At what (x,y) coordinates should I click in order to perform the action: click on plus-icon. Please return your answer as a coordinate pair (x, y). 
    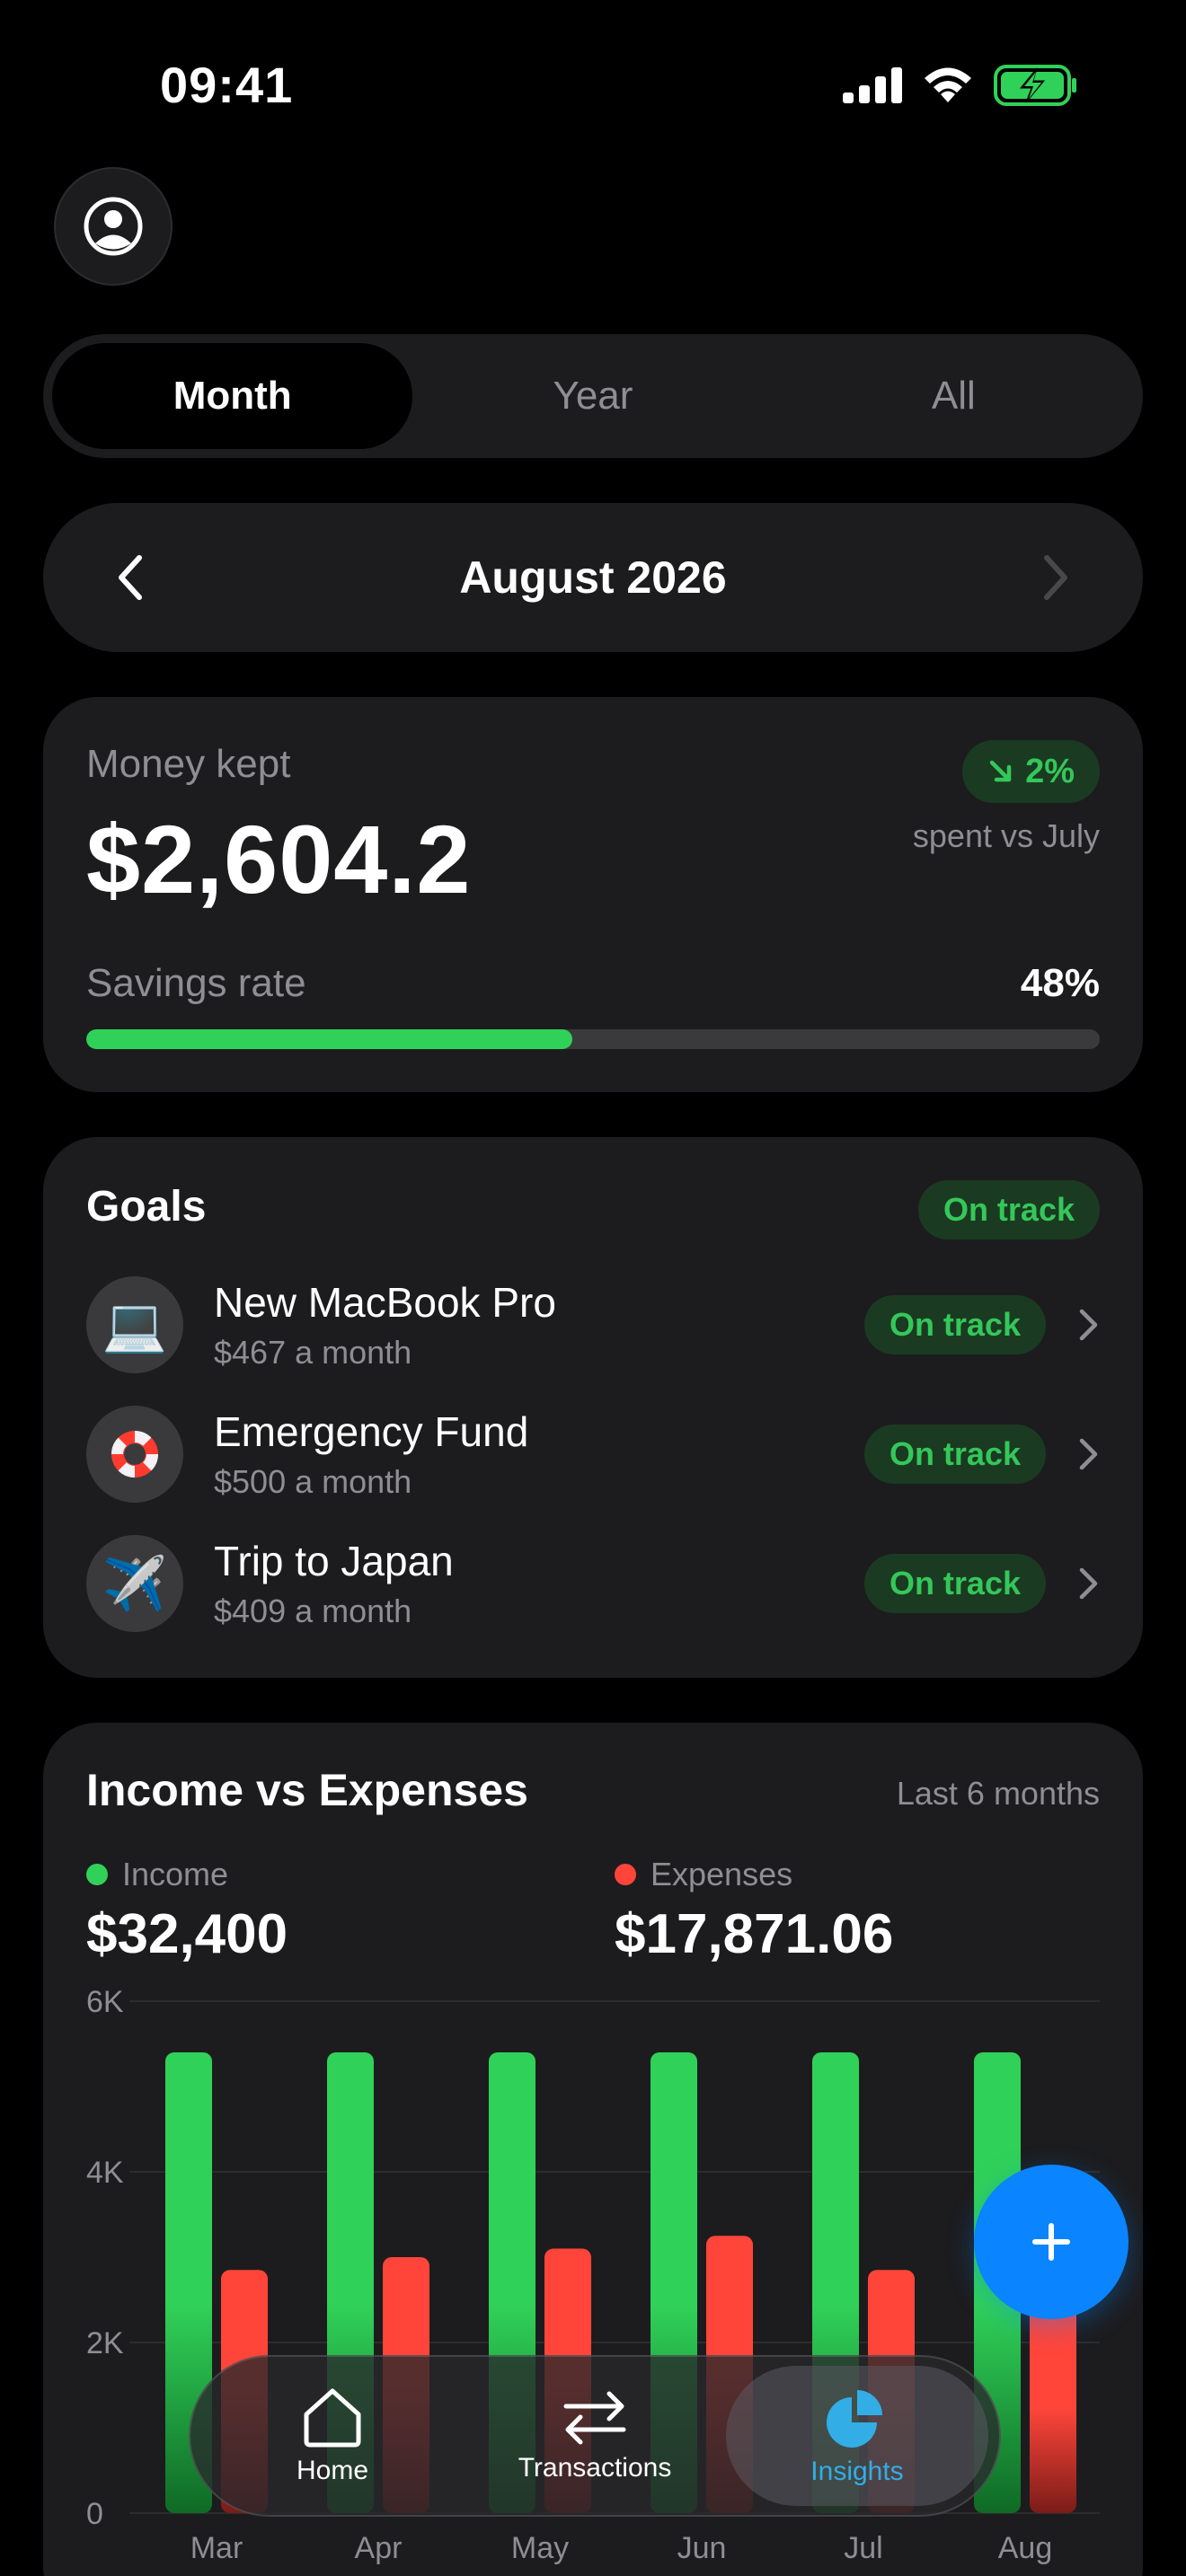
    Looking at the image, I should click on (1051, 2242).